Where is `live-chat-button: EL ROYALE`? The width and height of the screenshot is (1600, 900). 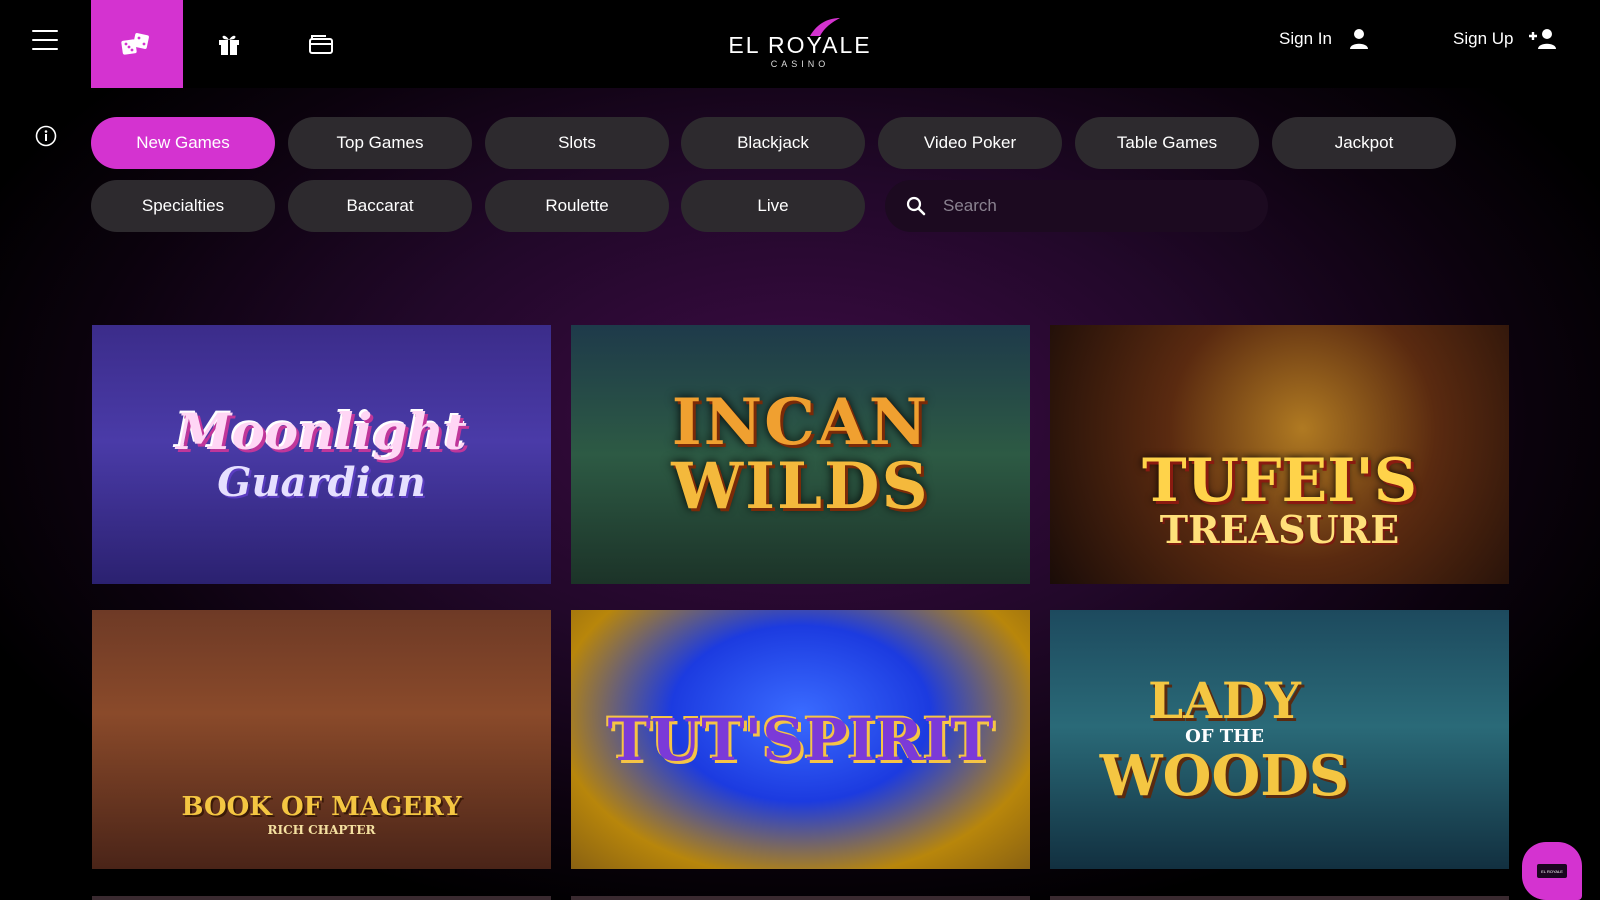 live-chat-button: EL ROYALE is located at coordinates (1552, 871).